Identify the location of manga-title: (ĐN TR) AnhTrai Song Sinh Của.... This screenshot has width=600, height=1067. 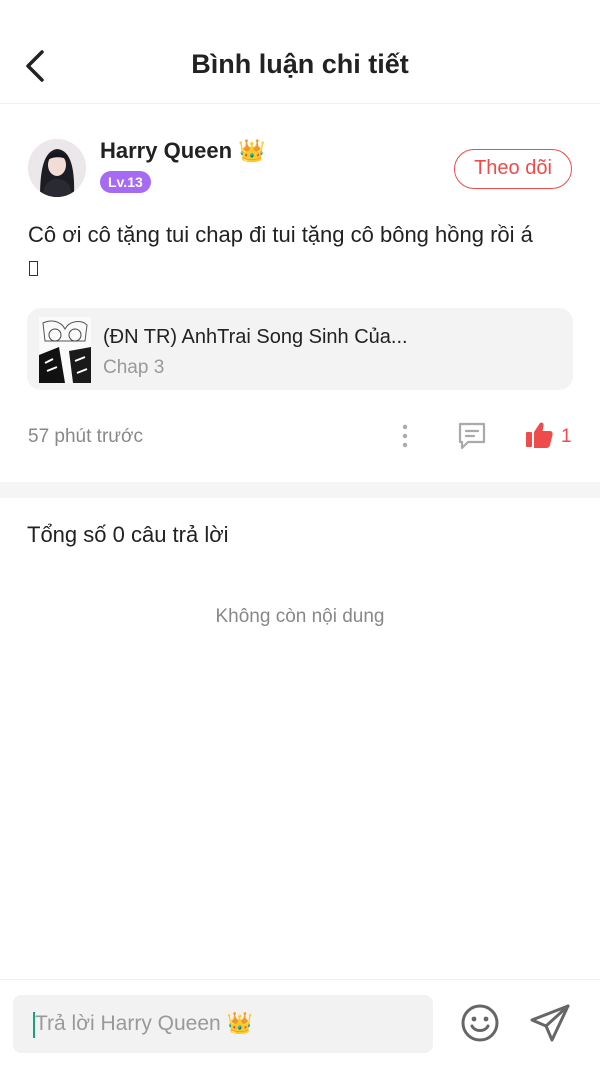
(255, 337).